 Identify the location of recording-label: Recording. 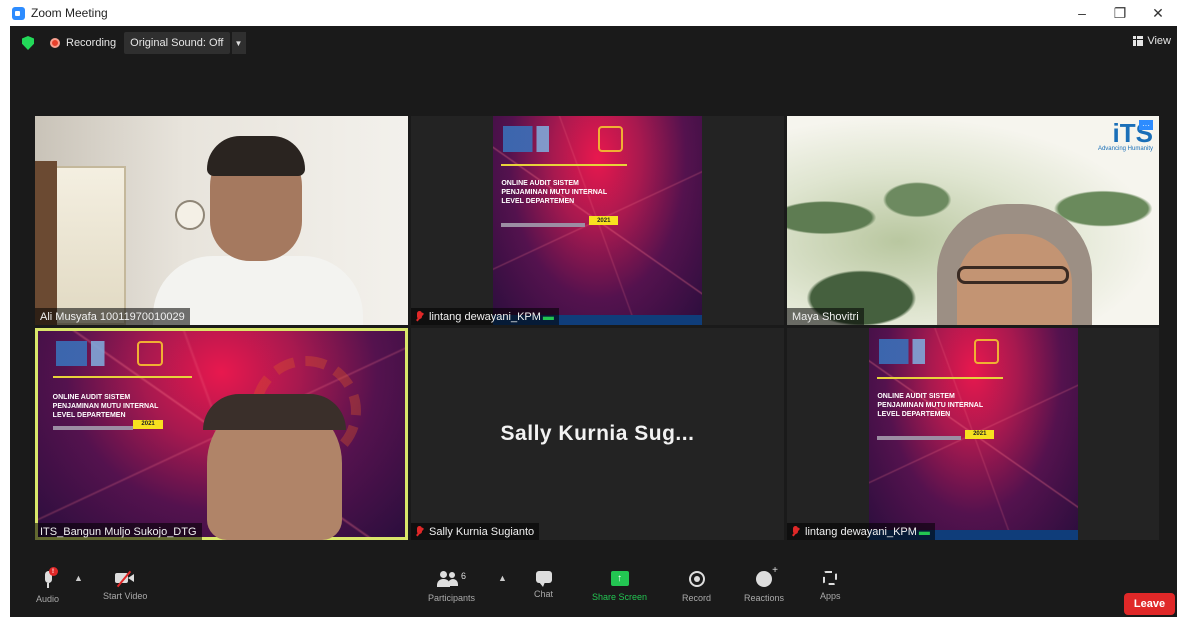
(91, 43).